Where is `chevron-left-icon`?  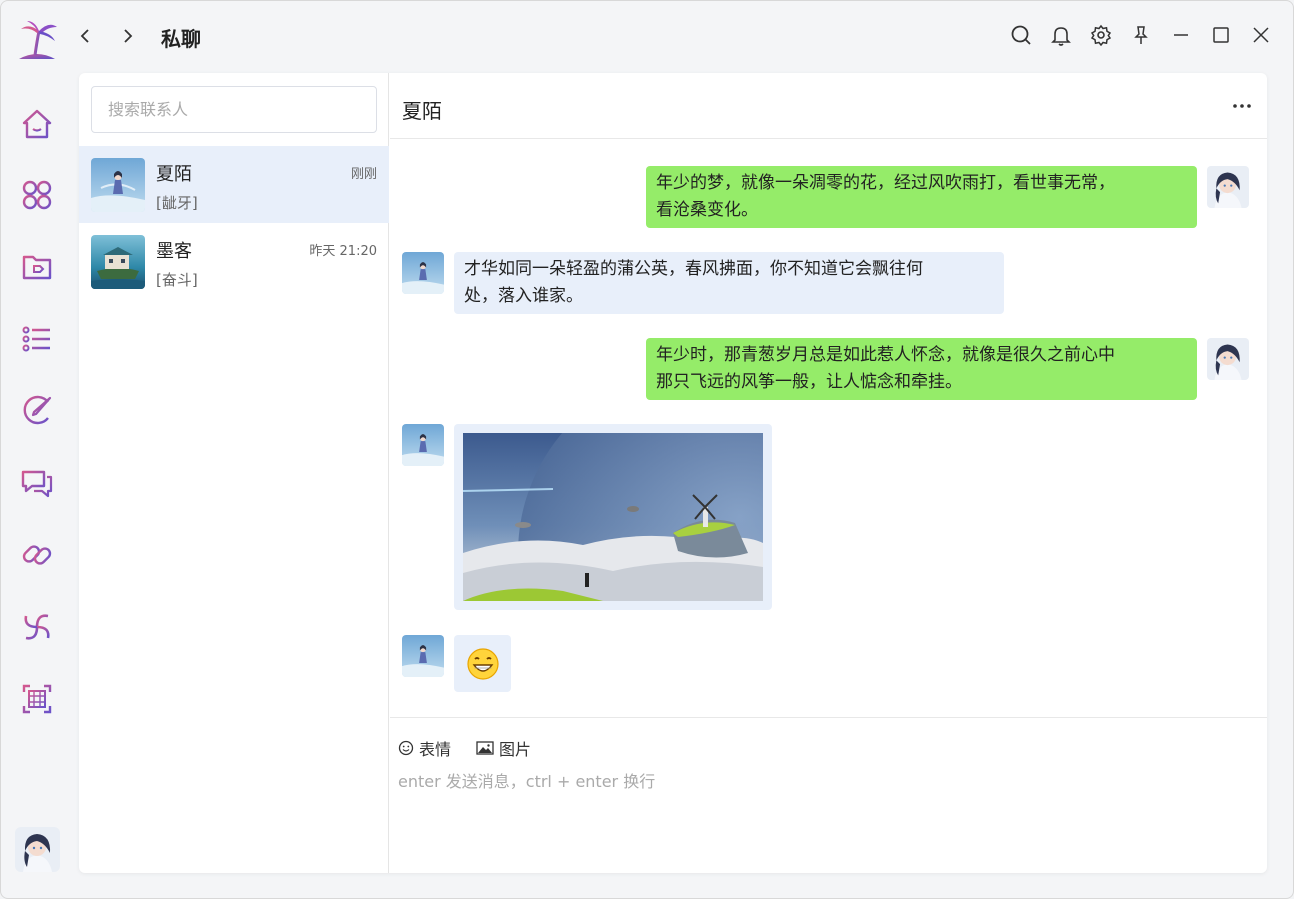 chevron-left-icon is located at coordinates (84, 36).